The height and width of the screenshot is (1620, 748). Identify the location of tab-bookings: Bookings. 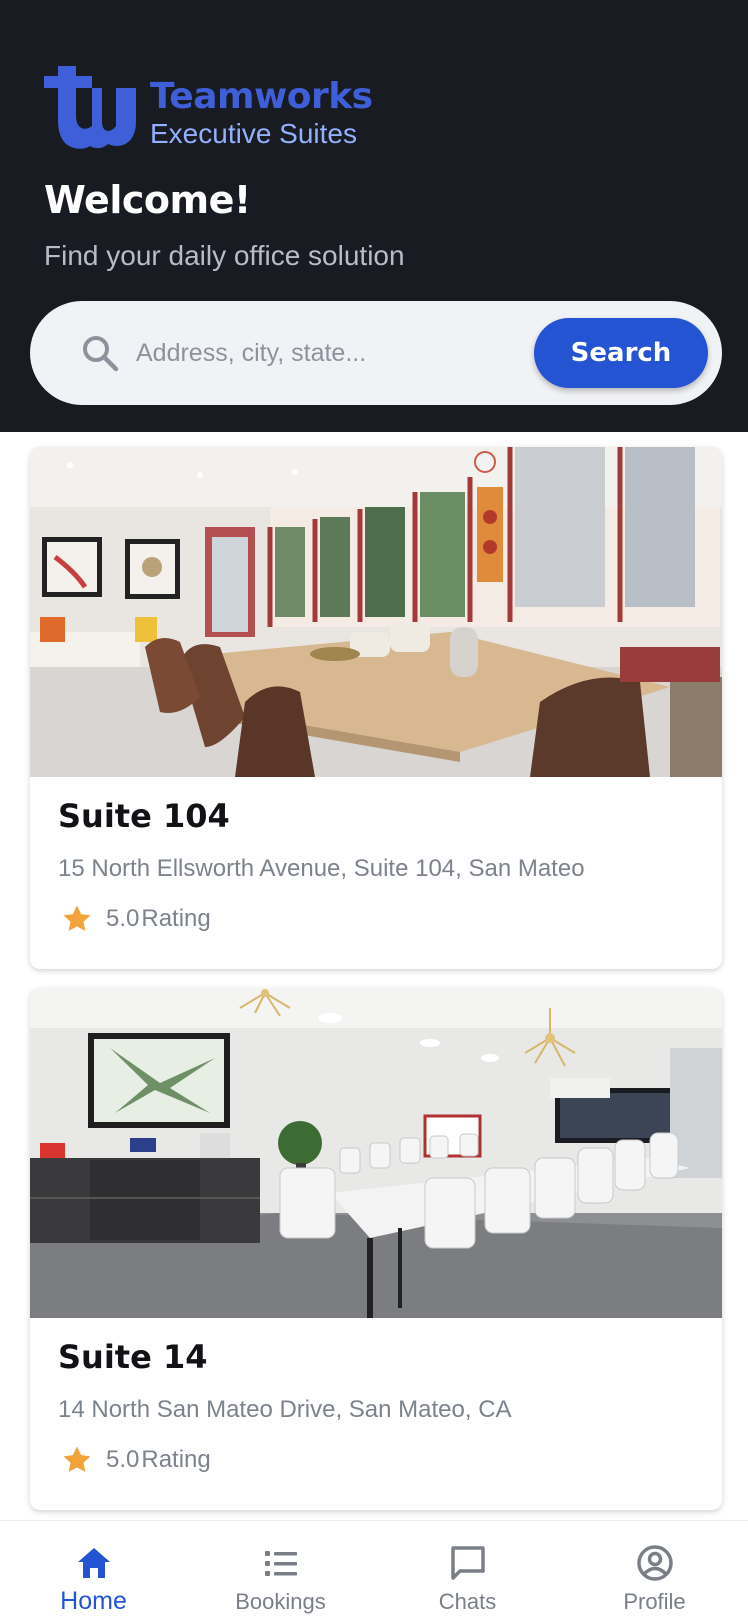
(280, 1570).